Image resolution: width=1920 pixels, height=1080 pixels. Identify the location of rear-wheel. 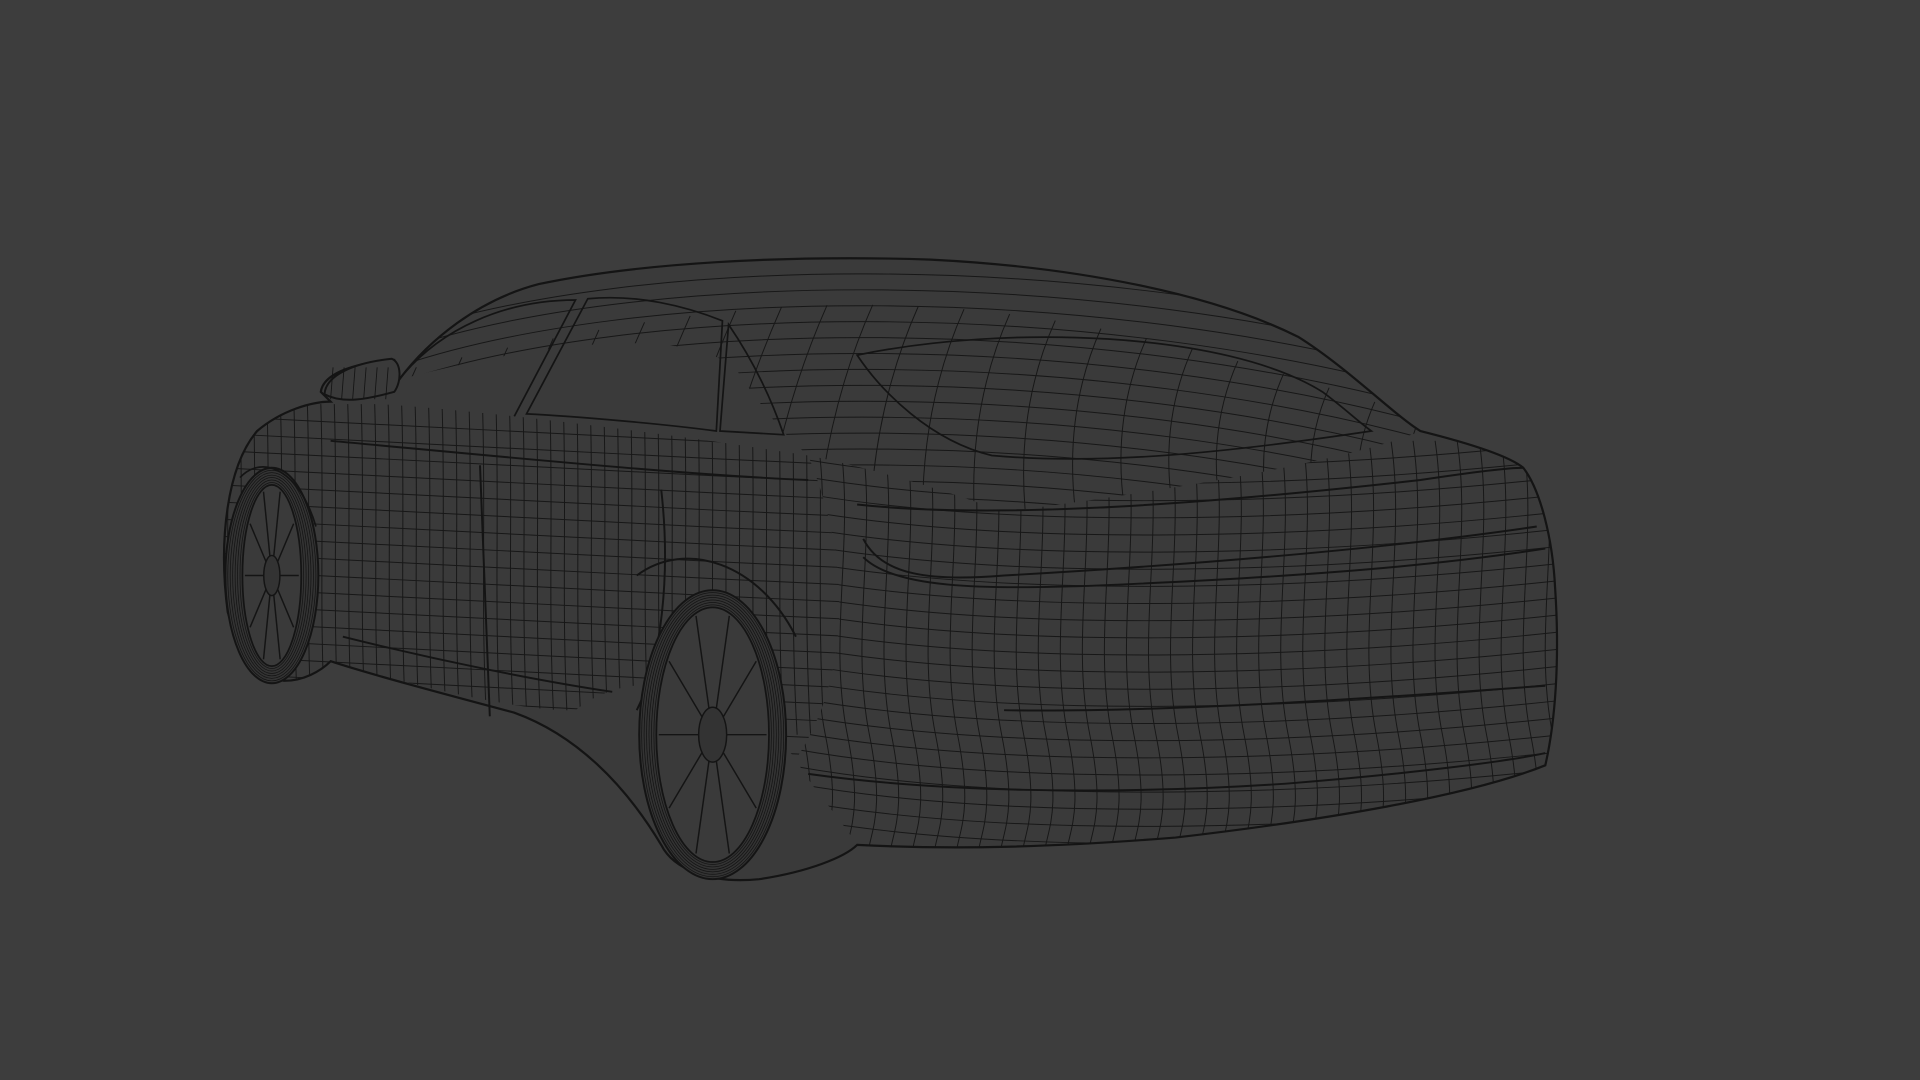
(713, 735).